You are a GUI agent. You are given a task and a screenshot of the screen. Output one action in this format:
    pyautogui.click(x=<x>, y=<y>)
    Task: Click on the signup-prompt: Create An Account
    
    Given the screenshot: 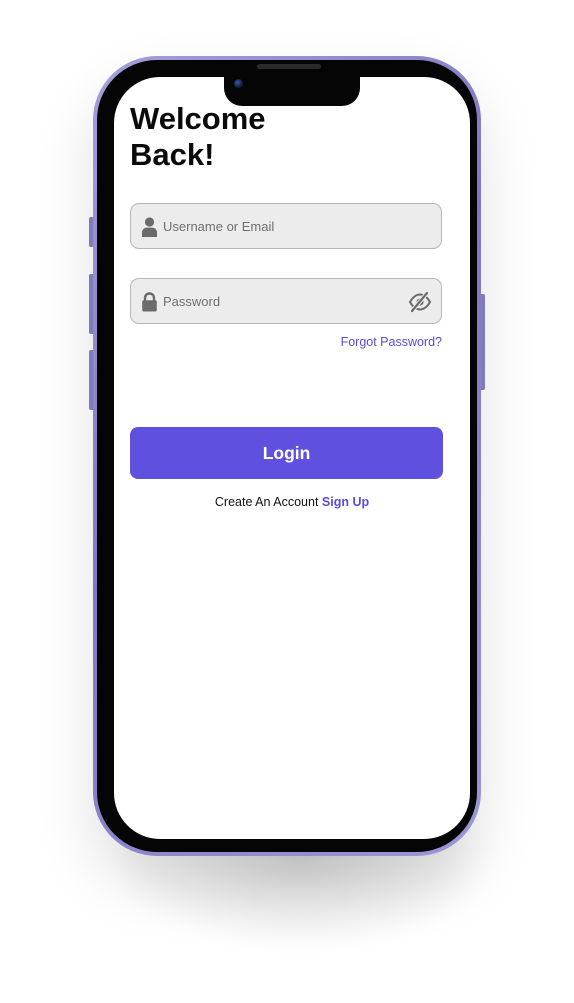 What is the action you would take?
    pyautogui.click(x=268, y=502)
    